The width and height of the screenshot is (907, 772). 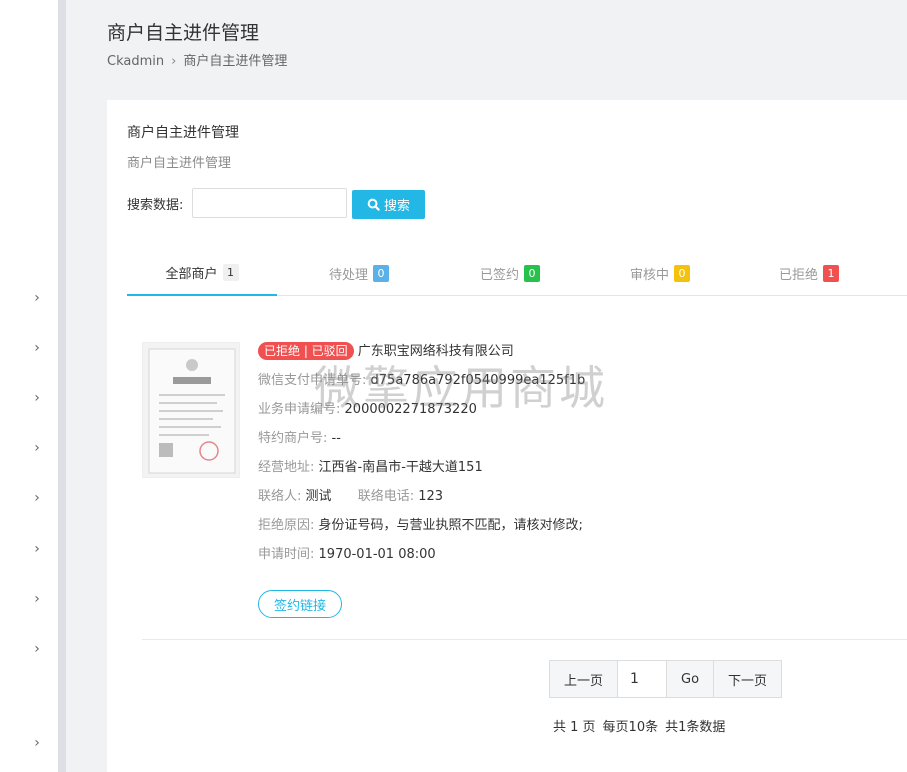 What do you see at coordinates (280, 496) in the screenshot?
I see `field-label: 联络人:` at bounding box center [280, 496].